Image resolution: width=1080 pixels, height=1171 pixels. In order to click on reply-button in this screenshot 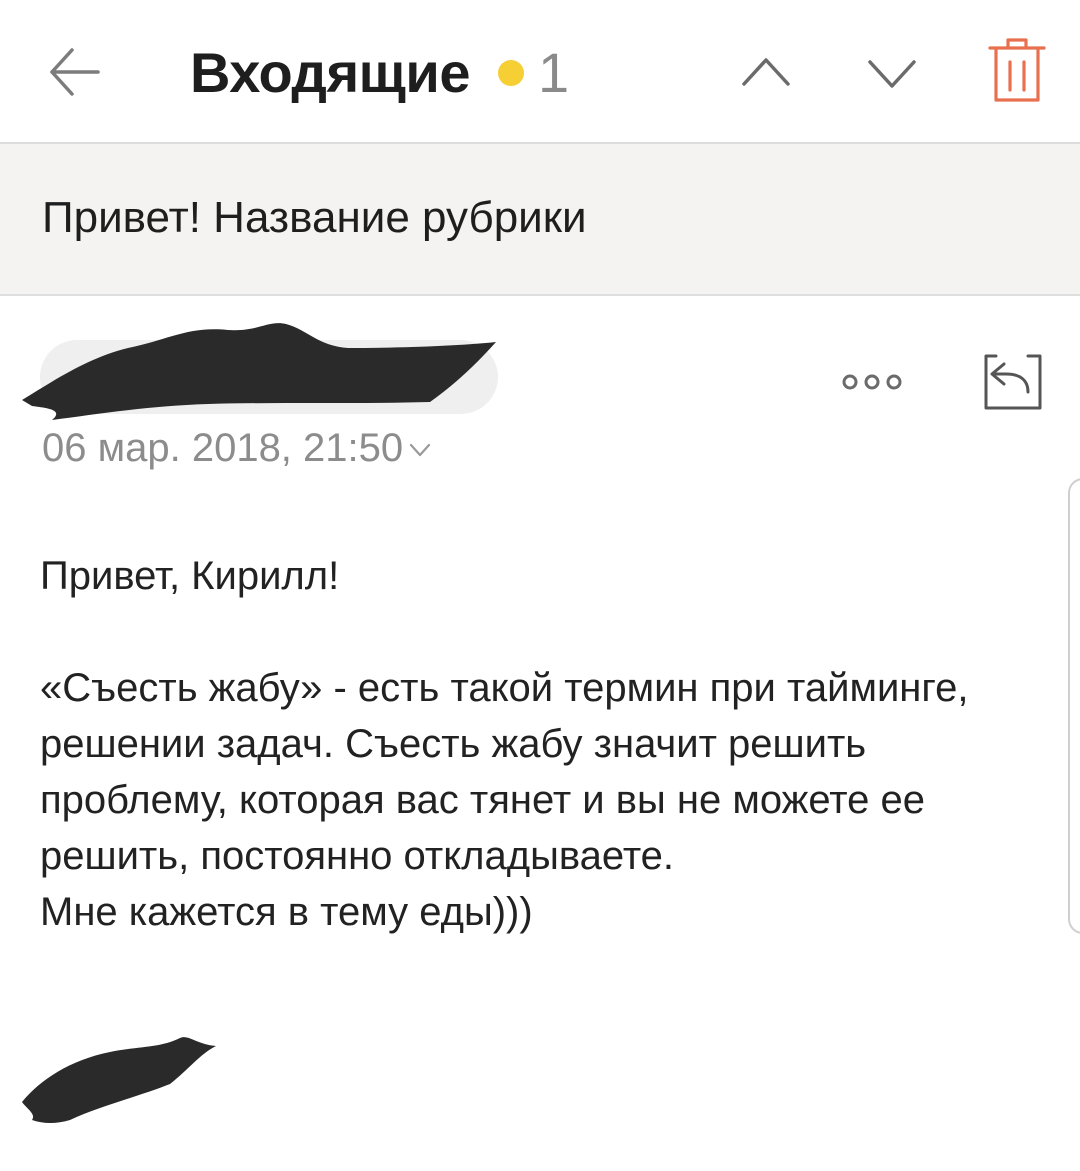, I will do `click(1013, 382)`.